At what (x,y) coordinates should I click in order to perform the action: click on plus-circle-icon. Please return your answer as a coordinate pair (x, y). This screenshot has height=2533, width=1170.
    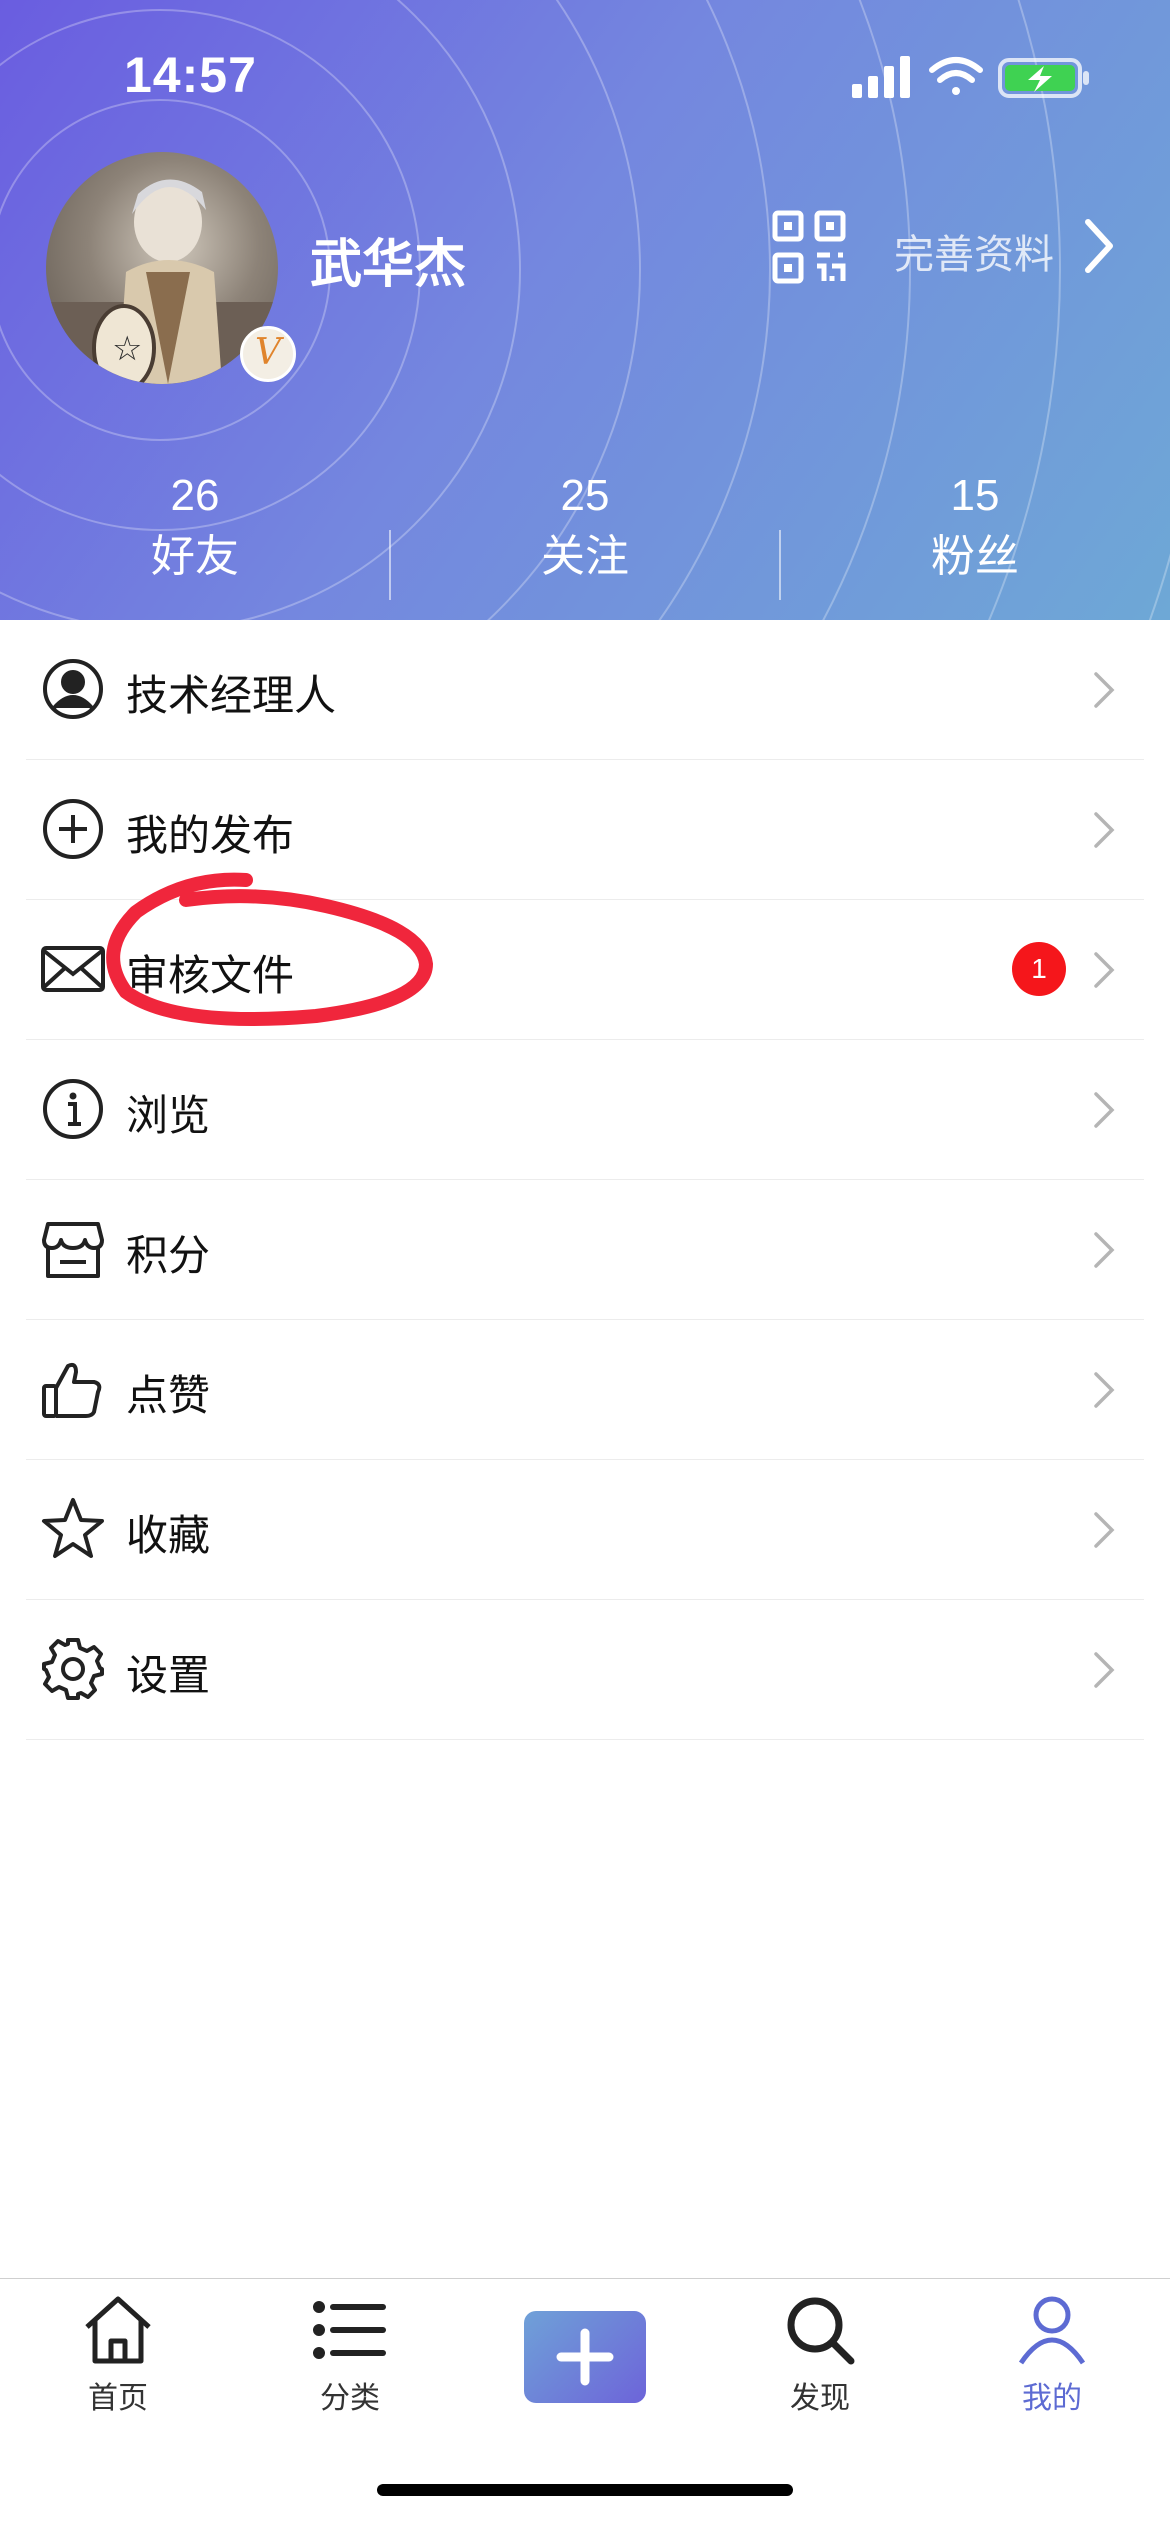
    Looking at the image, I should click on (73, 829).